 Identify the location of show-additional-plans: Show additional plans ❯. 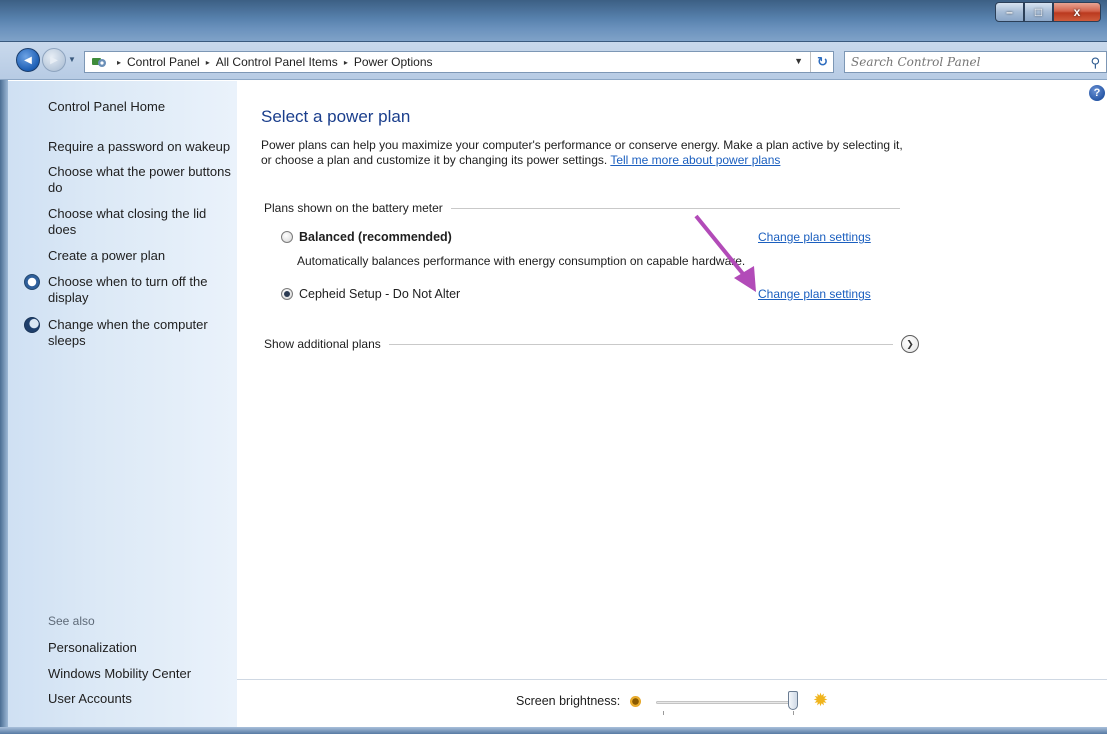
(591, 344).